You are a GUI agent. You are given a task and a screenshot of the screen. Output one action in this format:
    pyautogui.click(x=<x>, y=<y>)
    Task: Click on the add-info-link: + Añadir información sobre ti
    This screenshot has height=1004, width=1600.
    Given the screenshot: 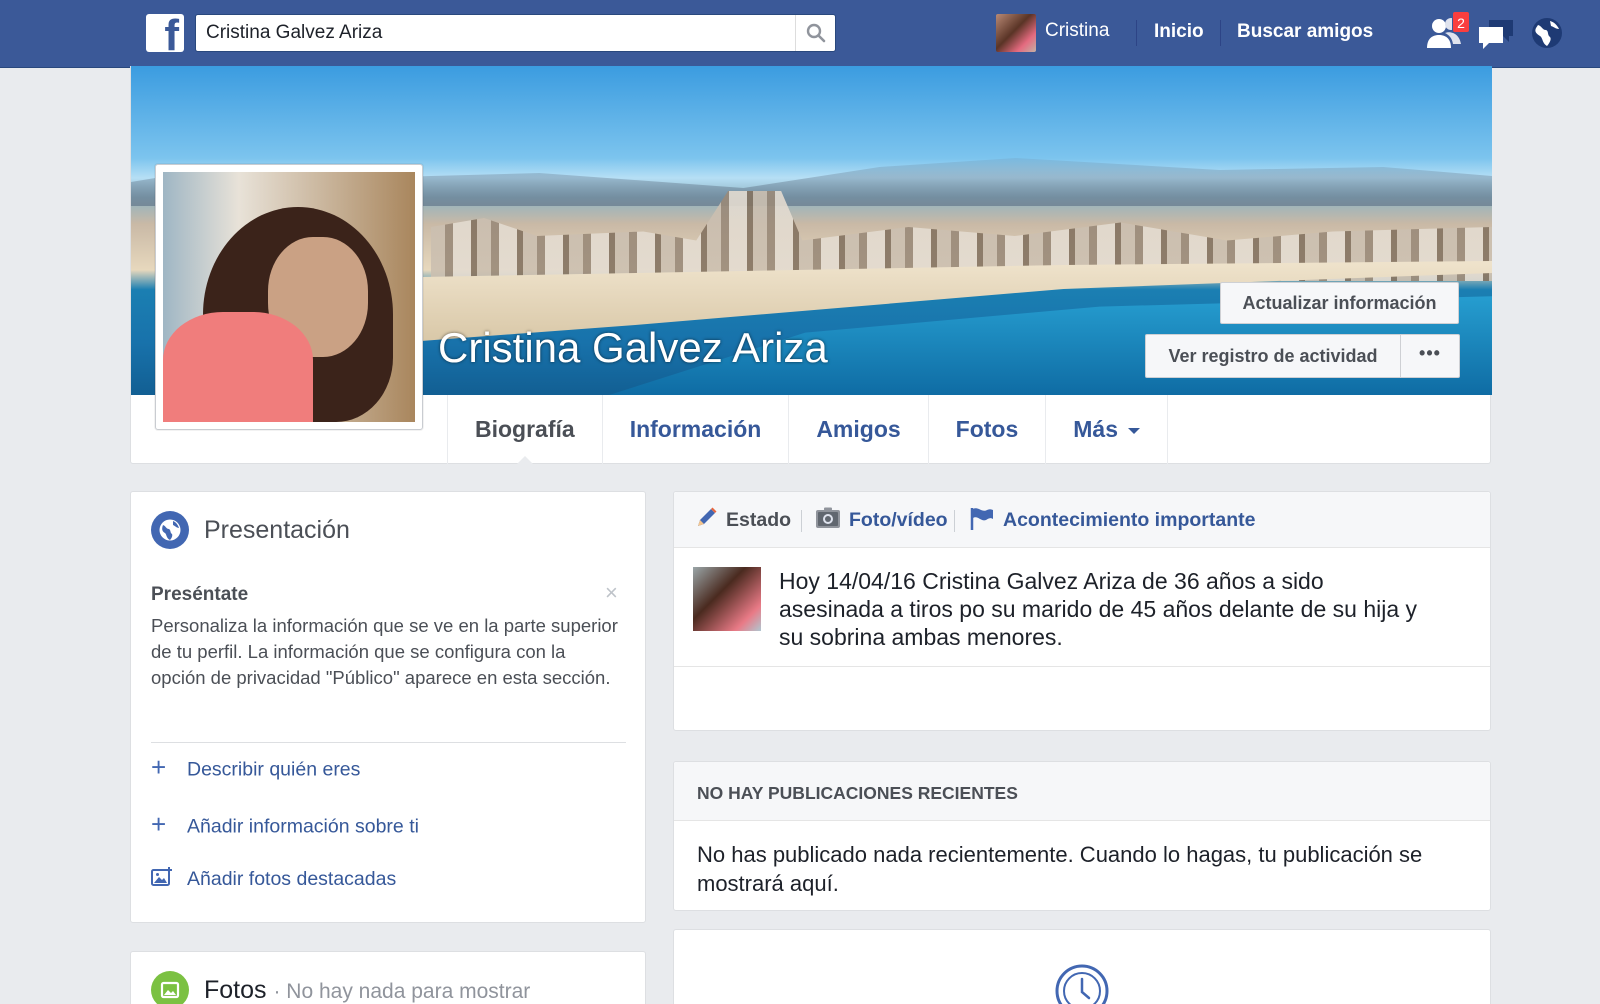 What is the action you would take?
    pyautogui.click(x=285, y=826)
    